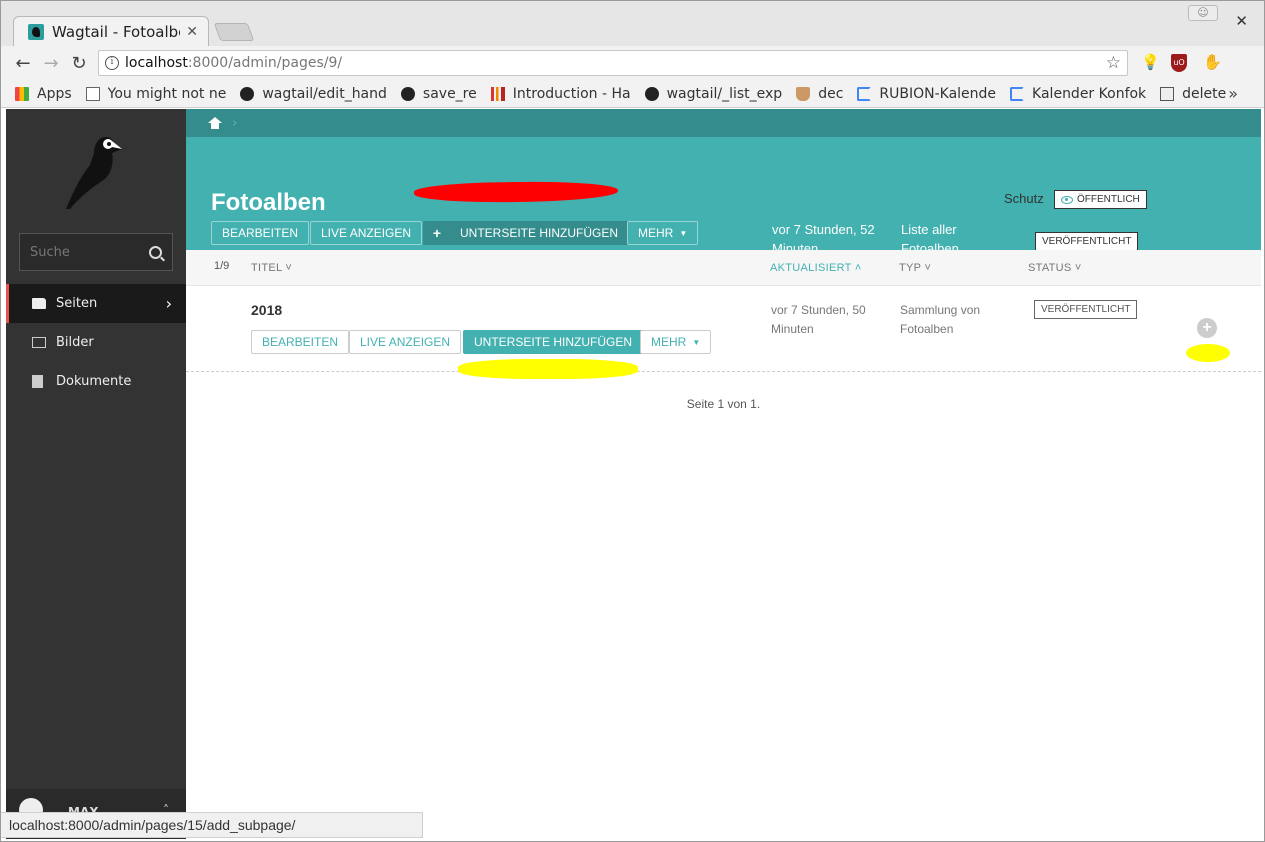 The height and width of the screenshot is (842, 1265). What do you see at coordinates (267, 268) in the screenshot?
I see `column-title-label: TITEL` at bounding box center [267, 268].